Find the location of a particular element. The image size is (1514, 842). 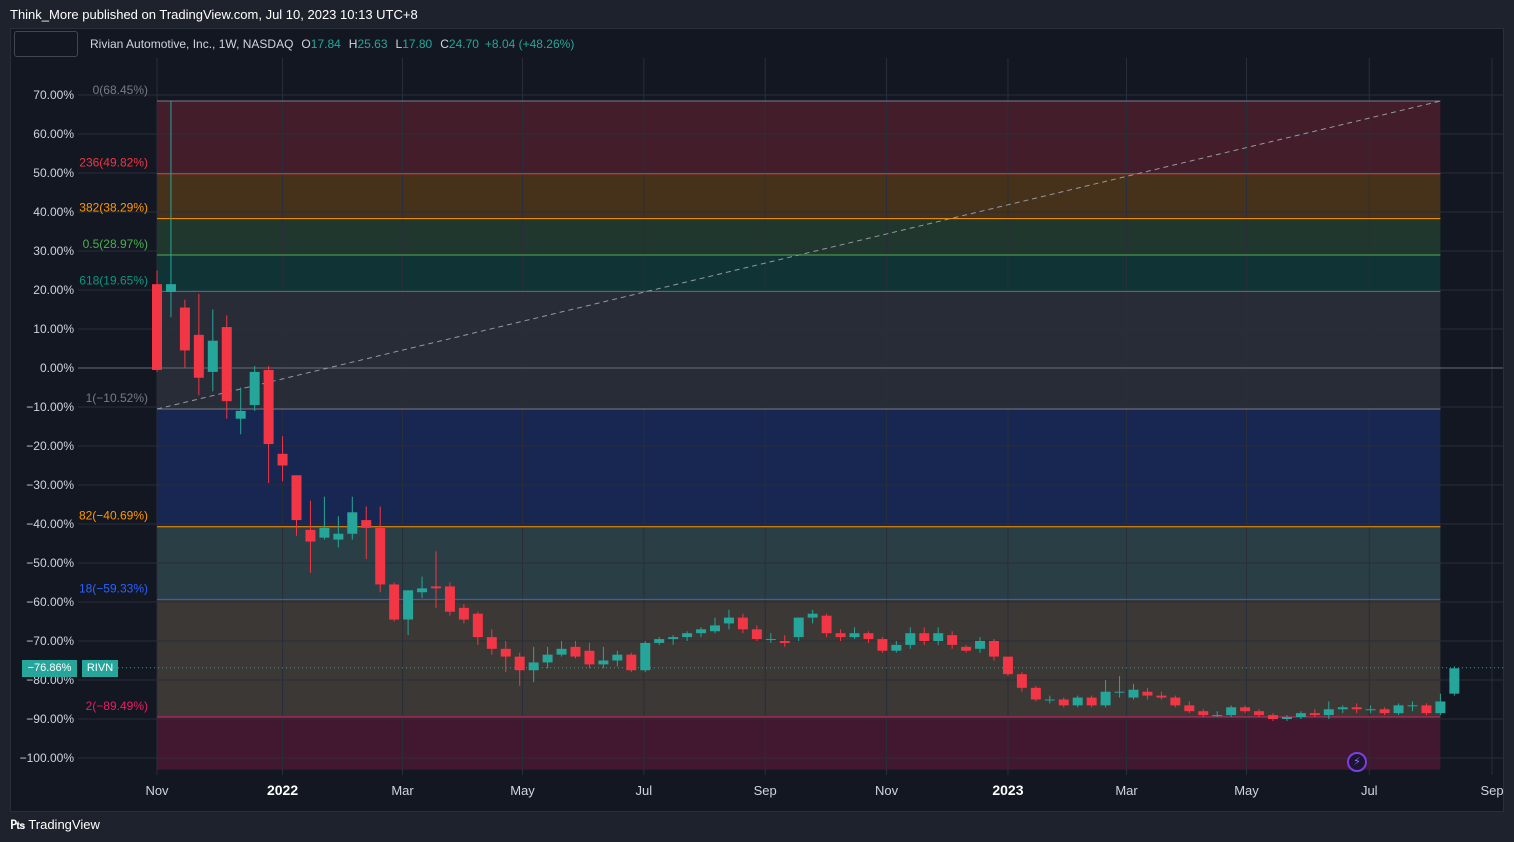

x-tick-label-9: May is located at coordinates (1246, 790).